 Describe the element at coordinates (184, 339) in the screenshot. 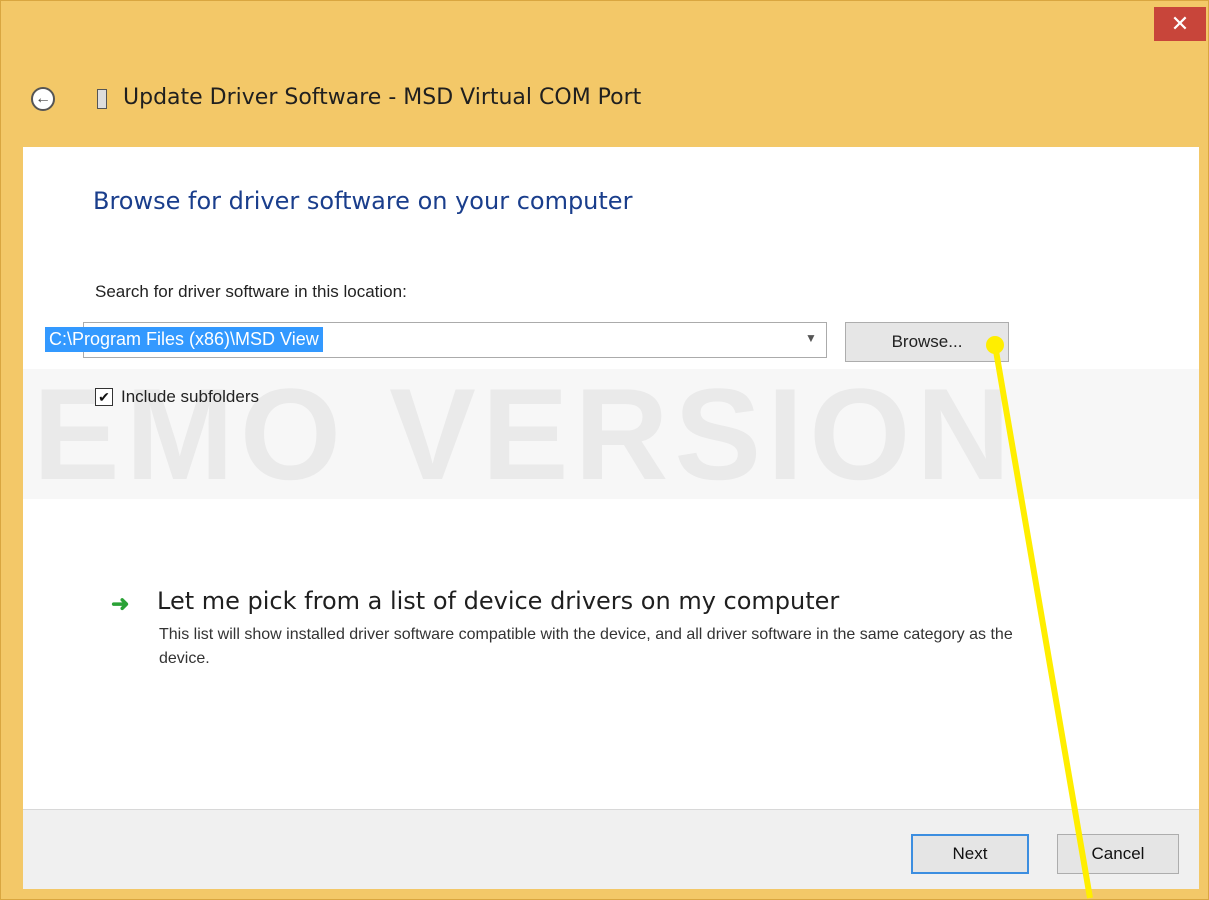

I see `path-input-value: C:\Program Files (x86)\MSD View` at that location.